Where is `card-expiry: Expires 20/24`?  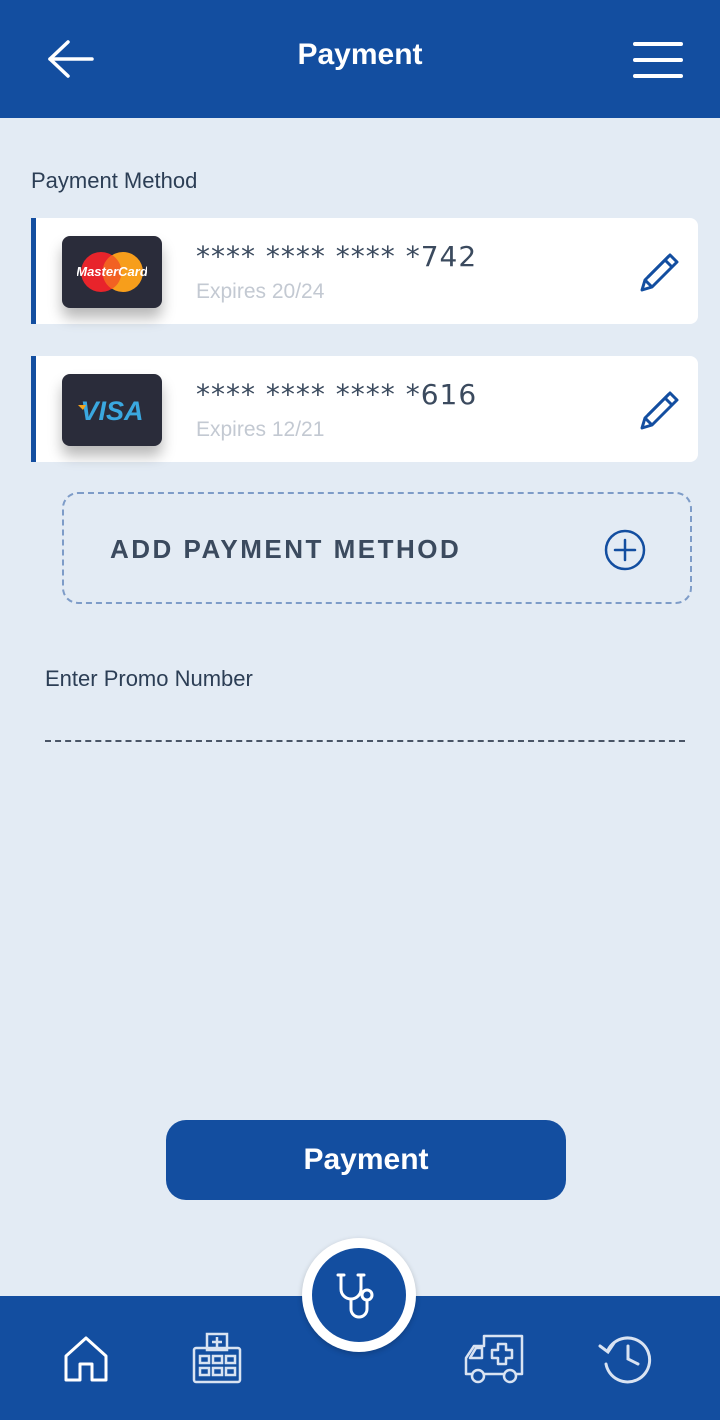 card-expiry: Expires 20/24 is located at coordinates (260, 291).